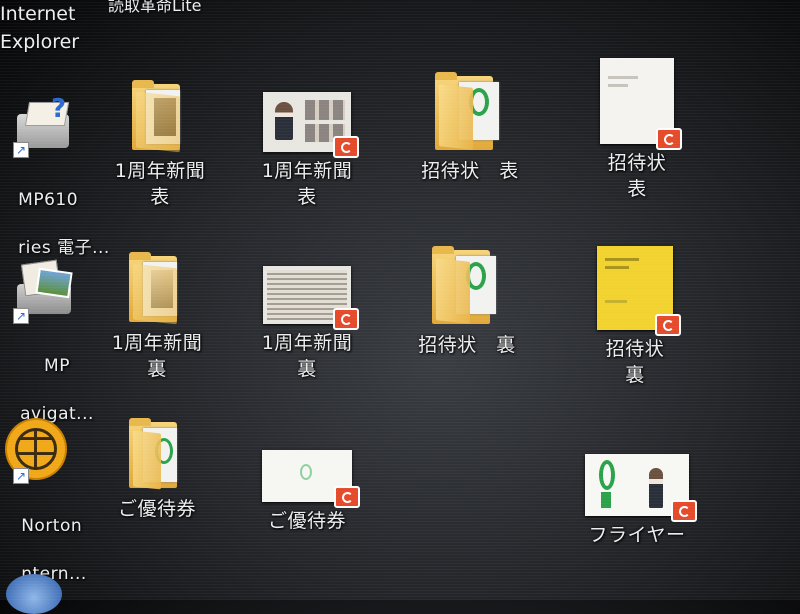 The image size is (800, 614). I want to click on folder-1st-anniv-news-back: 1周年新聞 裏, so click(157, 313).